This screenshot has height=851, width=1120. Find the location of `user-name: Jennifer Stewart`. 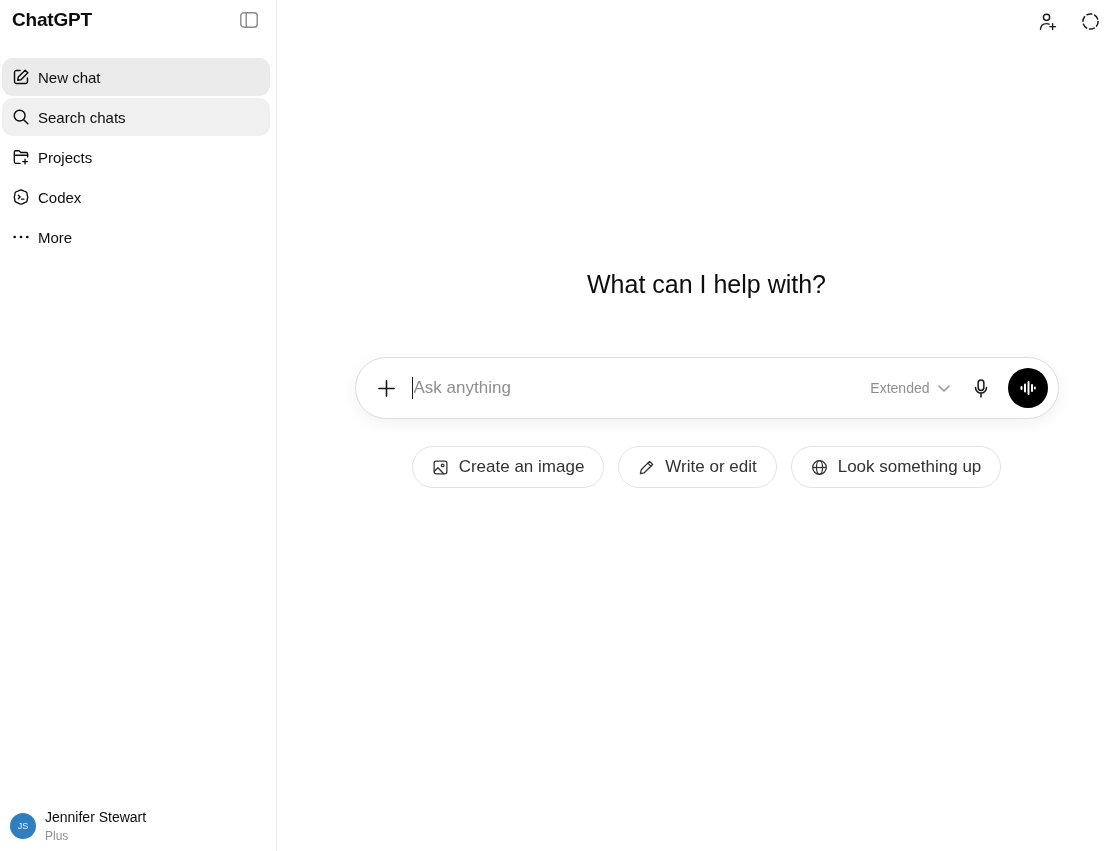

user-name: Jennifer Stewart is located at coordinates (96, 817).